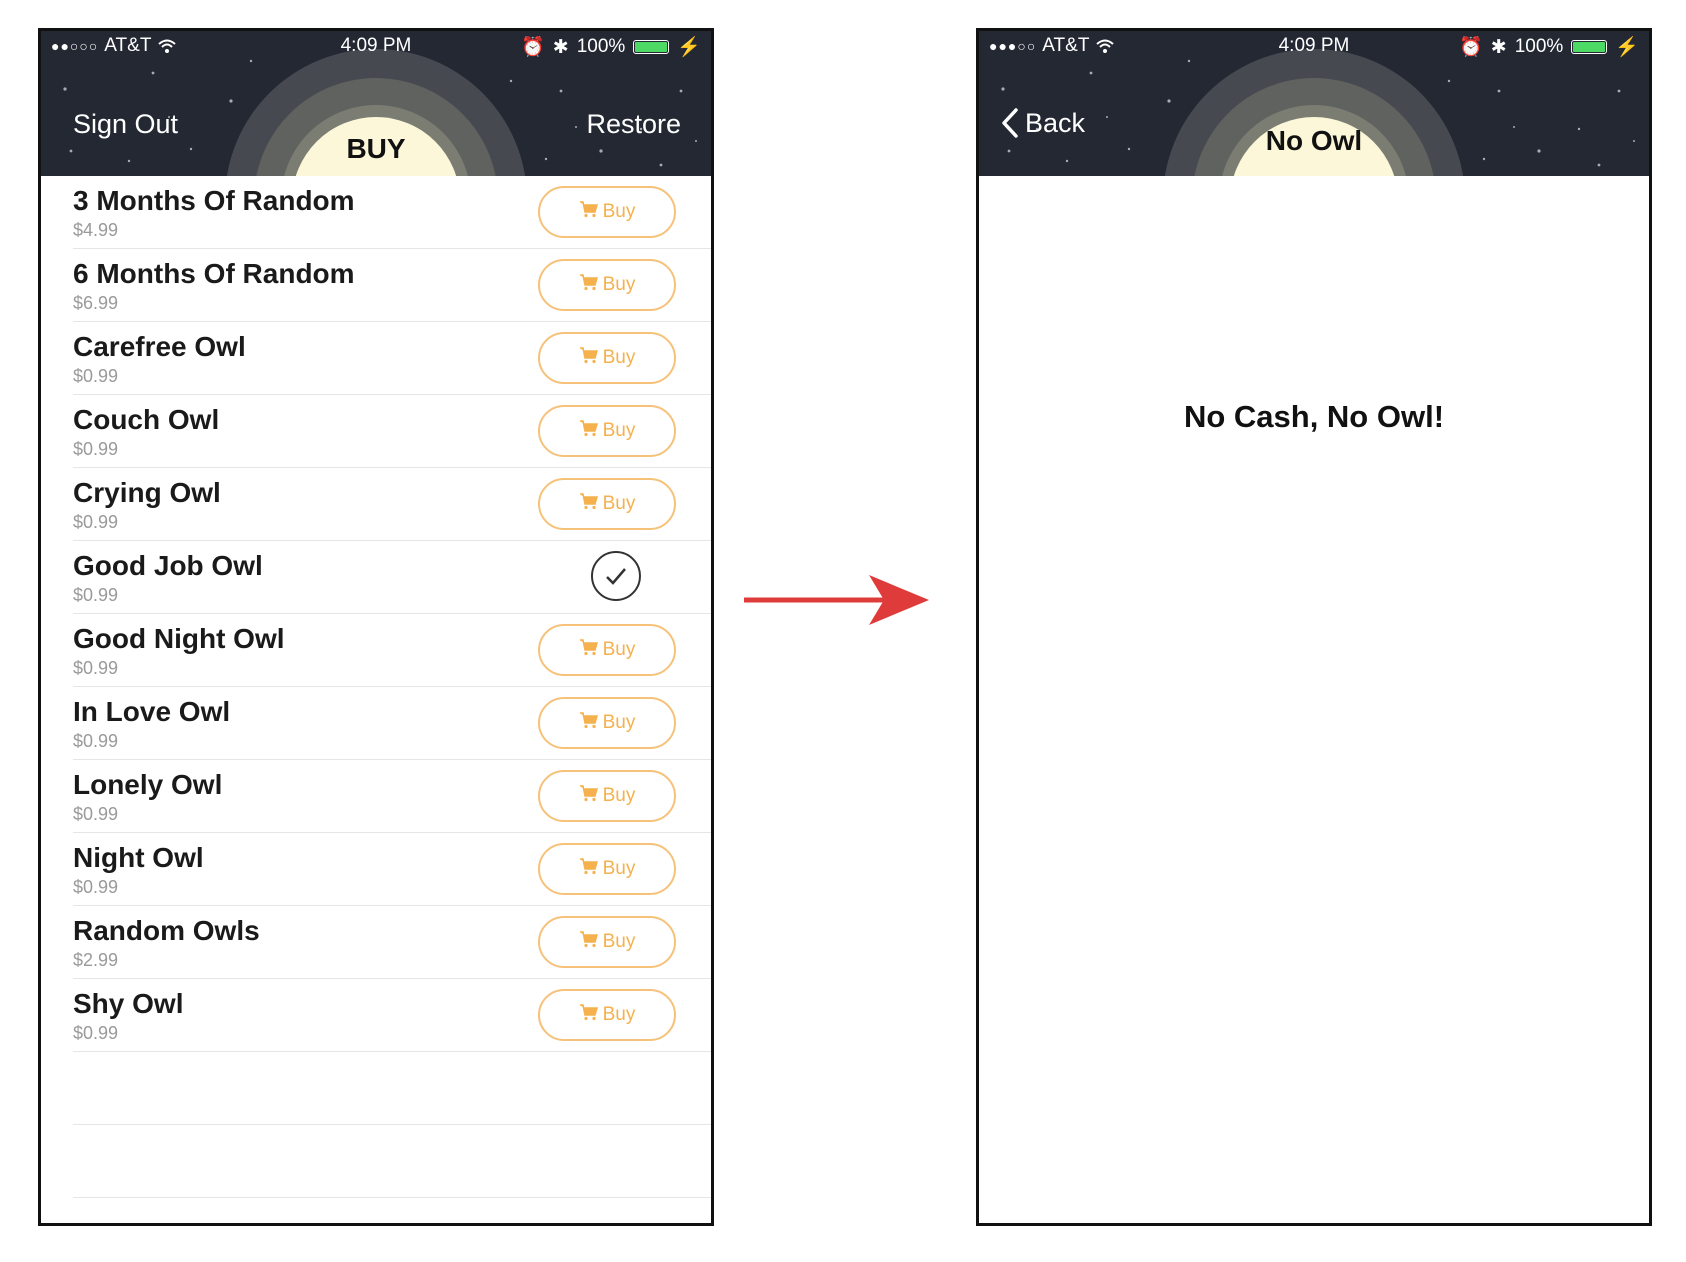 The image size is (1686, 1262). Describe the element at coordinates (147, 492) in the screenshot. I see `product-name: Crying Owl` at that location.